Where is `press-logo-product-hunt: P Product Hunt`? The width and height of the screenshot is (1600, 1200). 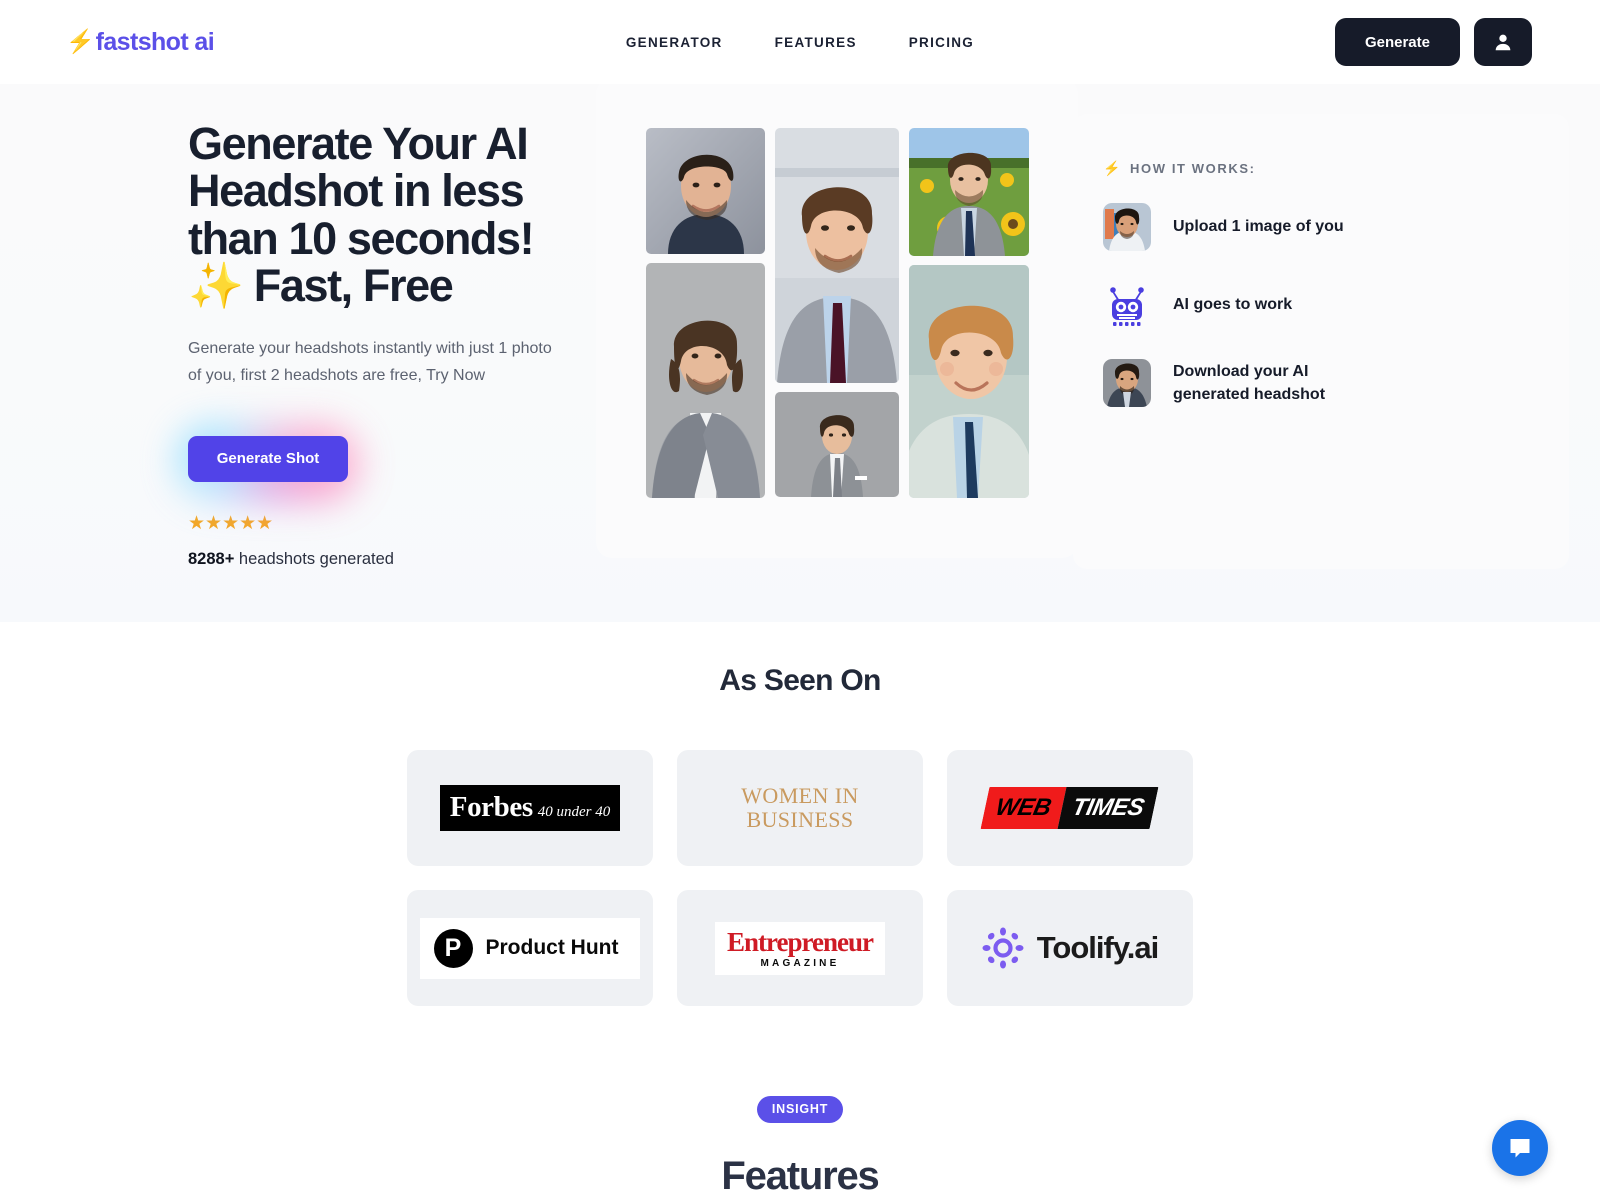
press-logo-product-hunt: P Product Hunt is located at coordinates (530, 948).